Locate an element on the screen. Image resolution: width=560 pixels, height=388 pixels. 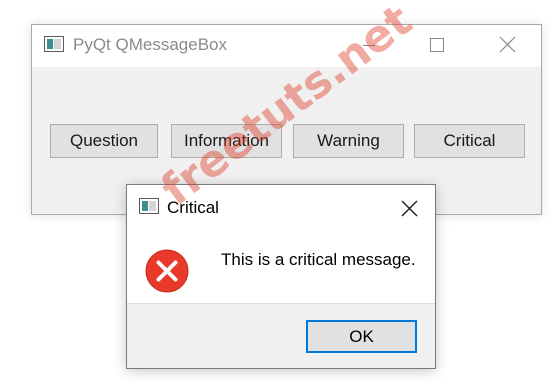
question-button: Question is located at coordinates (104, 141).